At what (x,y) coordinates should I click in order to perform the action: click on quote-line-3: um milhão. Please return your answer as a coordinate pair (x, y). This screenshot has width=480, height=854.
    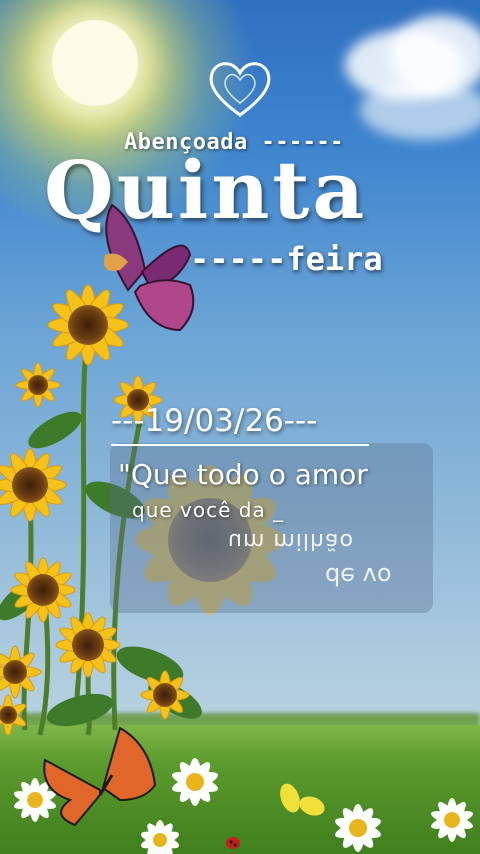
    Looking at the image, I should click on (291, 540).